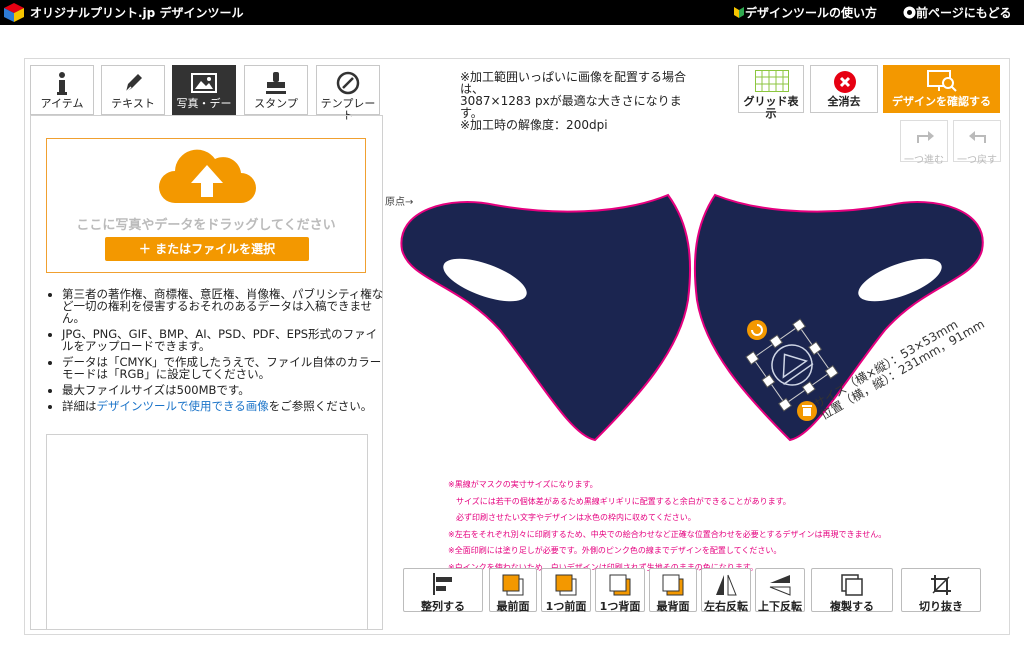  What do you see at coordinates (925, 137) in the screenshot?
I see `redo-icon` at bounding box center [925, 137].